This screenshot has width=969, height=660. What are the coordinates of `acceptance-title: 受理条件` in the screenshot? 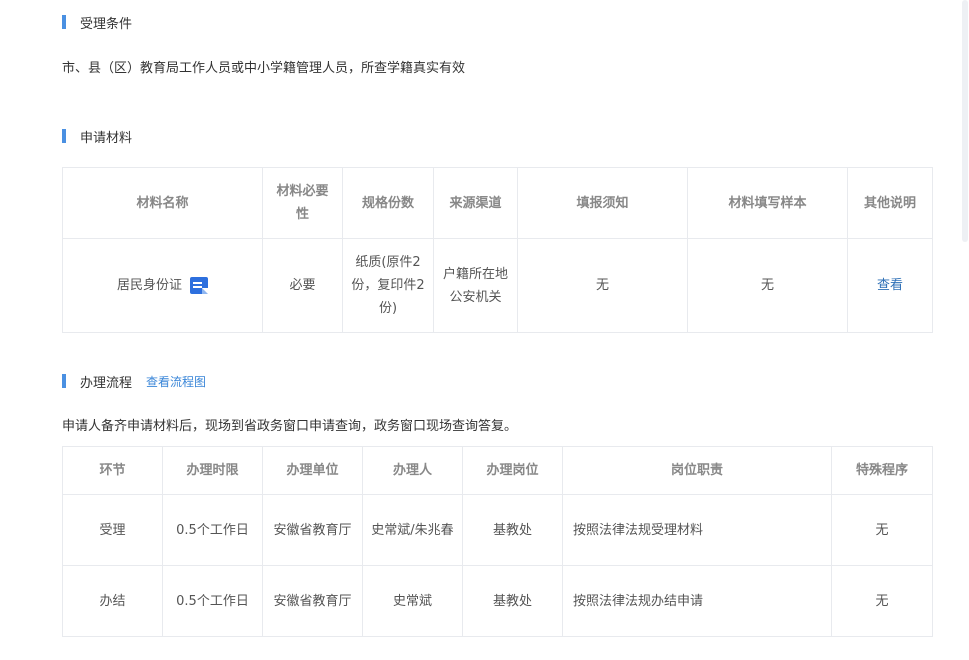 It's located at (106, 24).